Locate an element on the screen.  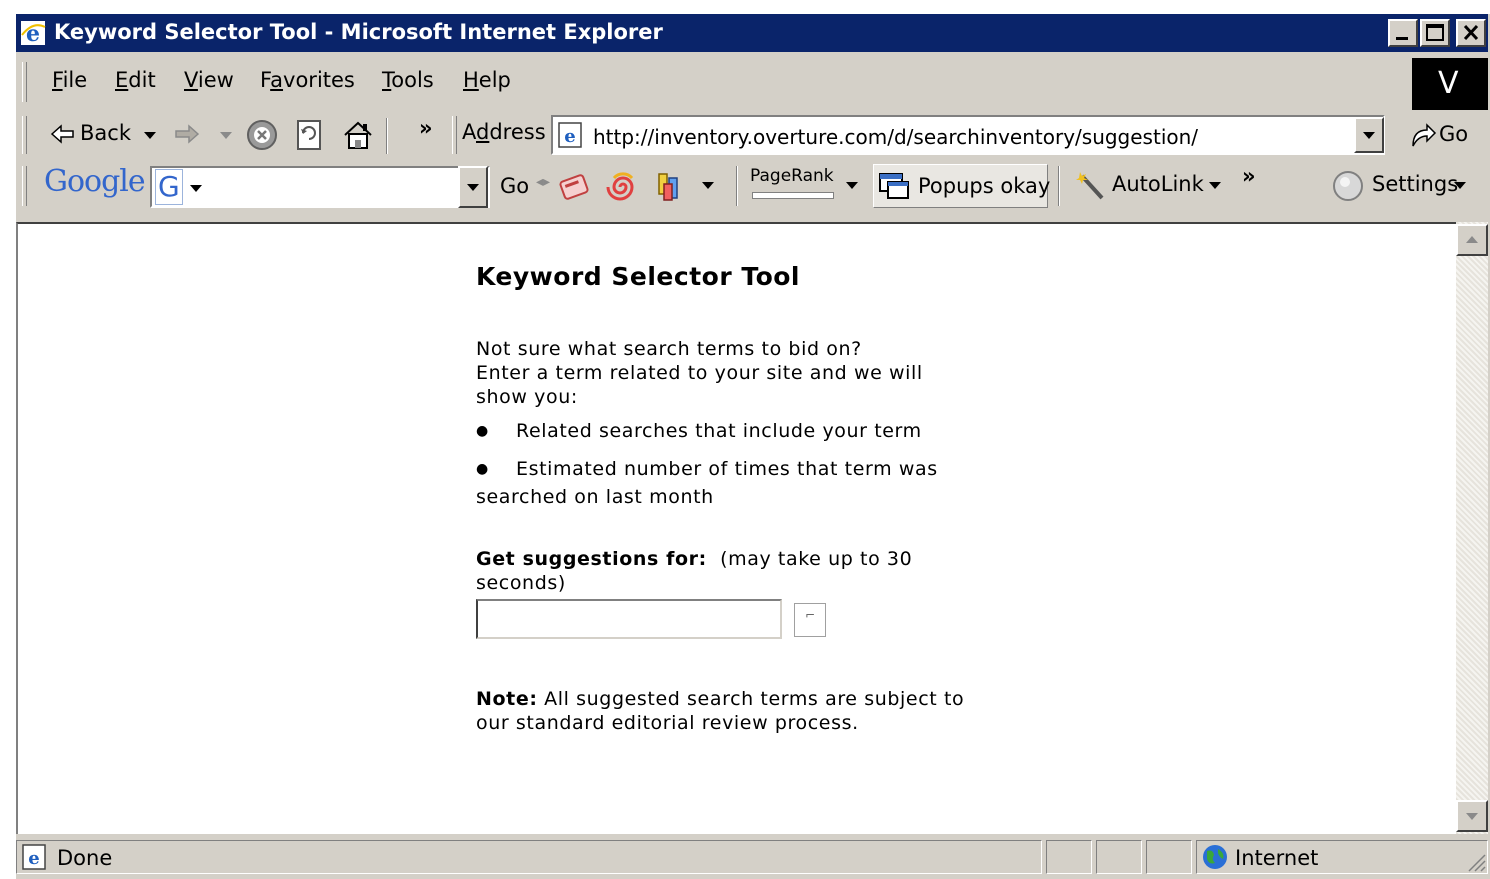
chevron-down-icon is located at coordinates (1369, 135).